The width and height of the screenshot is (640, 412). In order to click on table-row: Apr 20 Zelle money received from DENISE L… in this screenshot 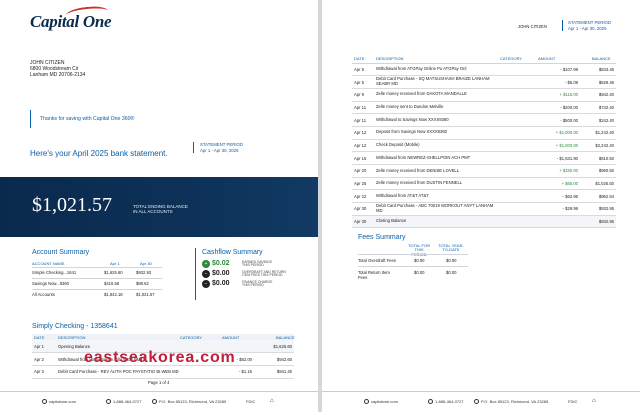, I will do `click(484, 171)`.